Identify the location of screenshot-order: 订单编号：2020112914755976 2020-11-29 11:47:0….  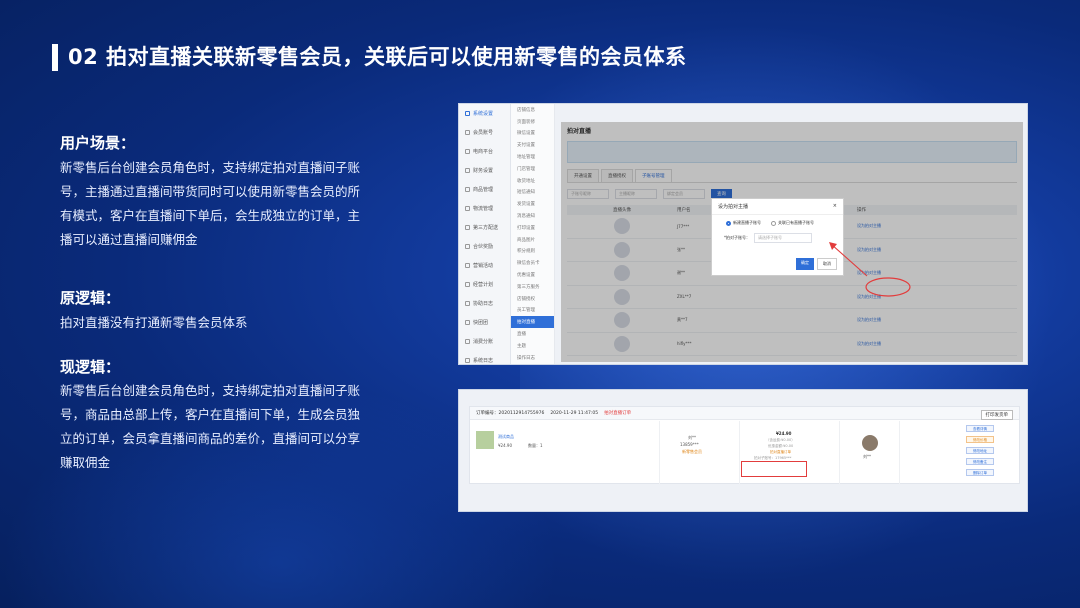
(743, 450).